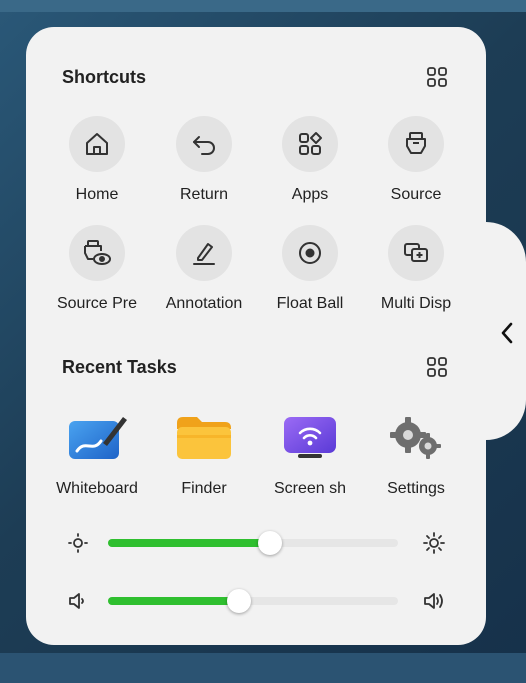 The width and height of the screenshot is (526, 683). What do you see at coordinates (263, 6) in the screenshot?
I see `background-top-strip` at bounding box center [263, 6].